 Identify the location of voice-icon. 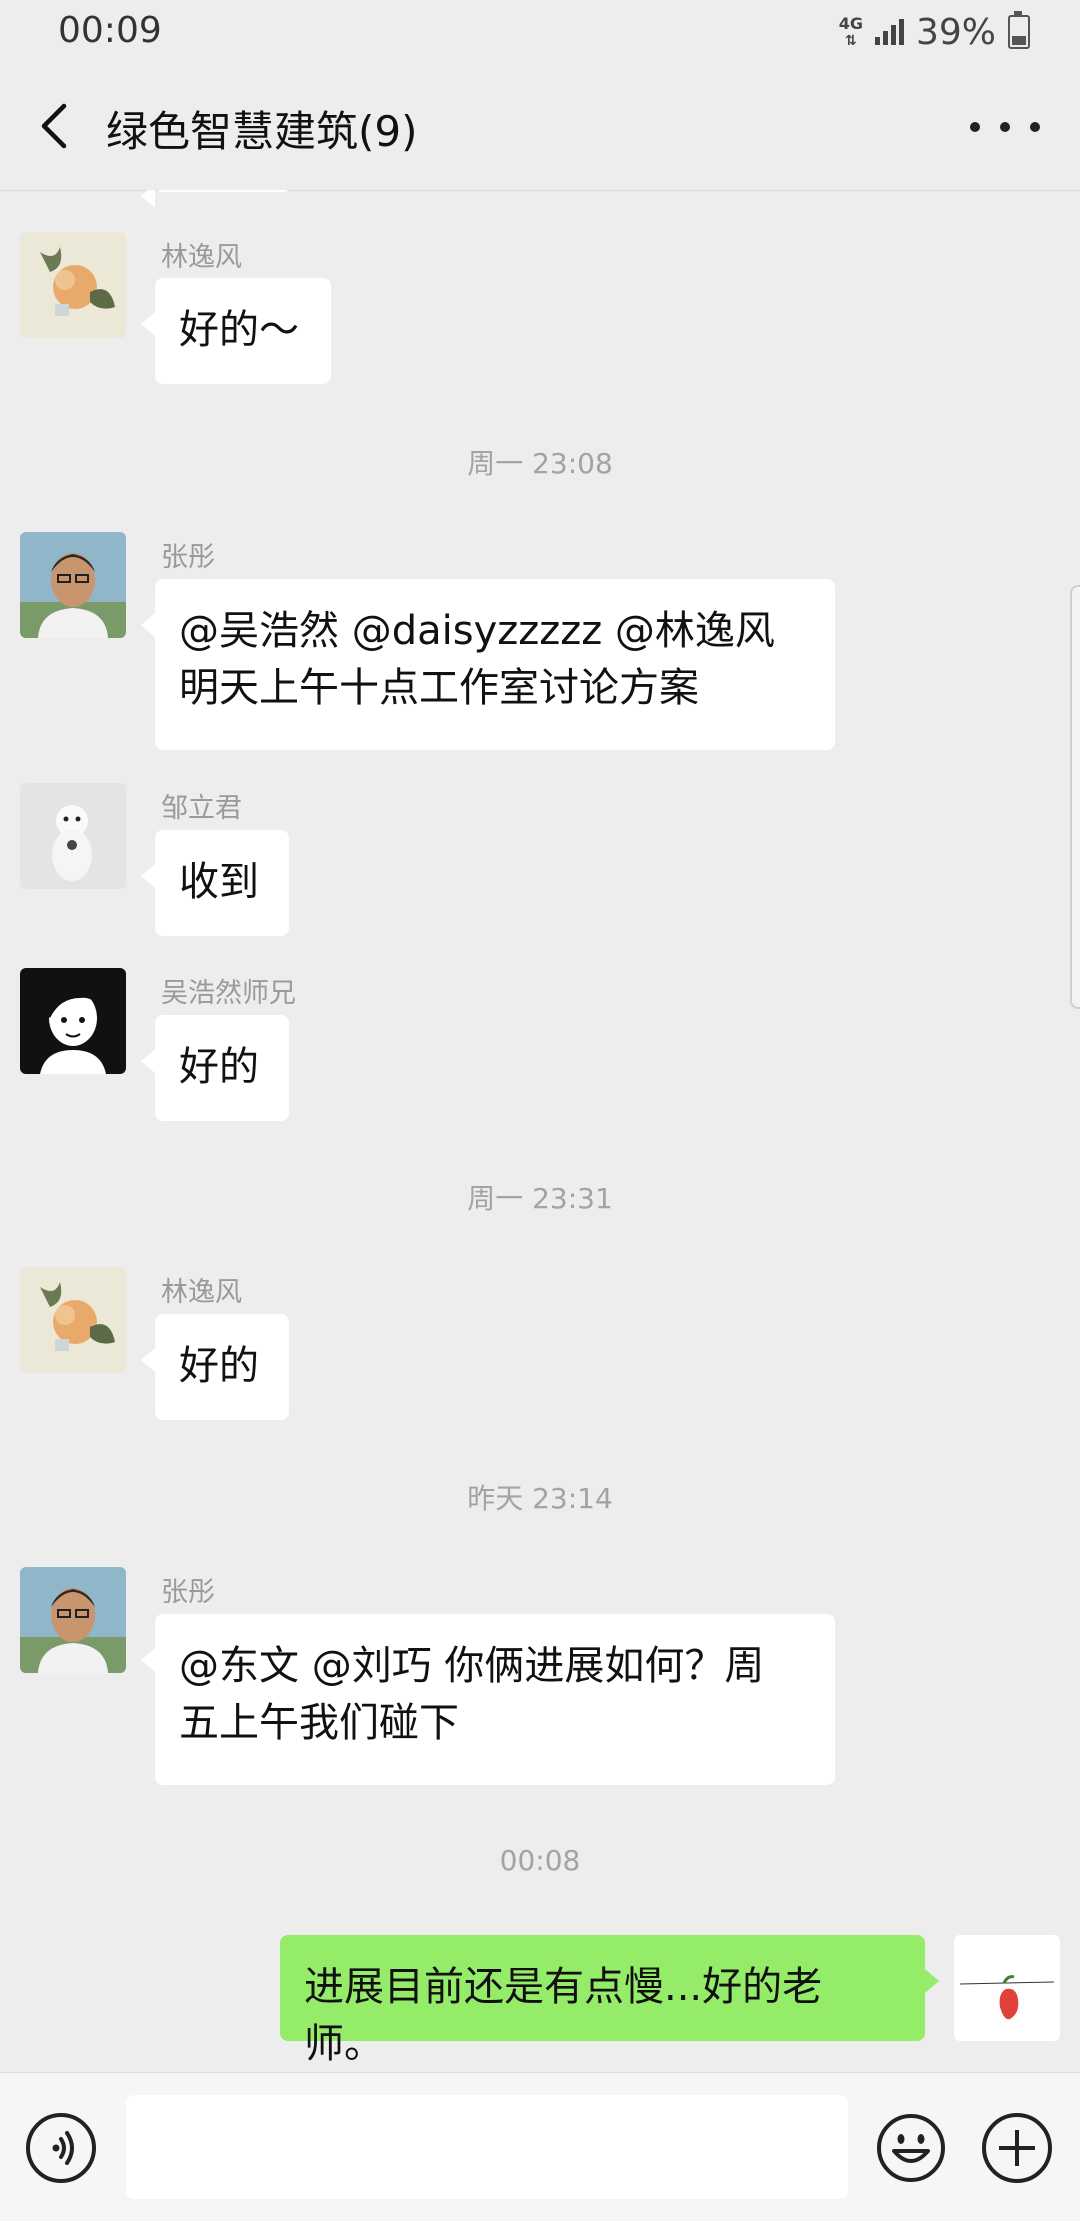
(61, 2148).